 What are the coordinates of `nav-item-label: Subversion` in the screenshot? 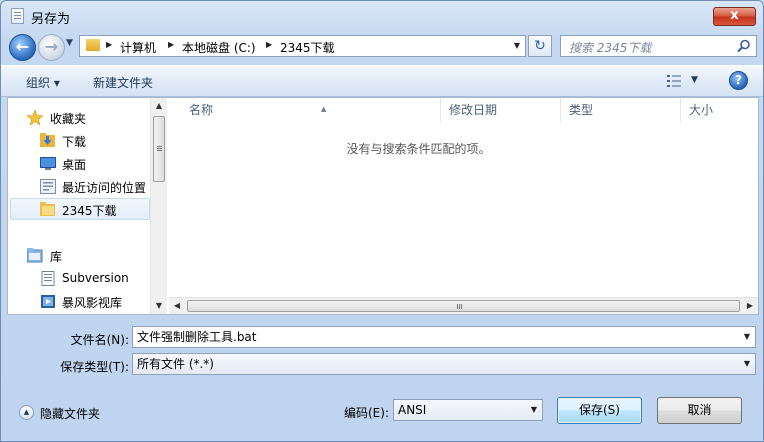 It's located at (95, 278).